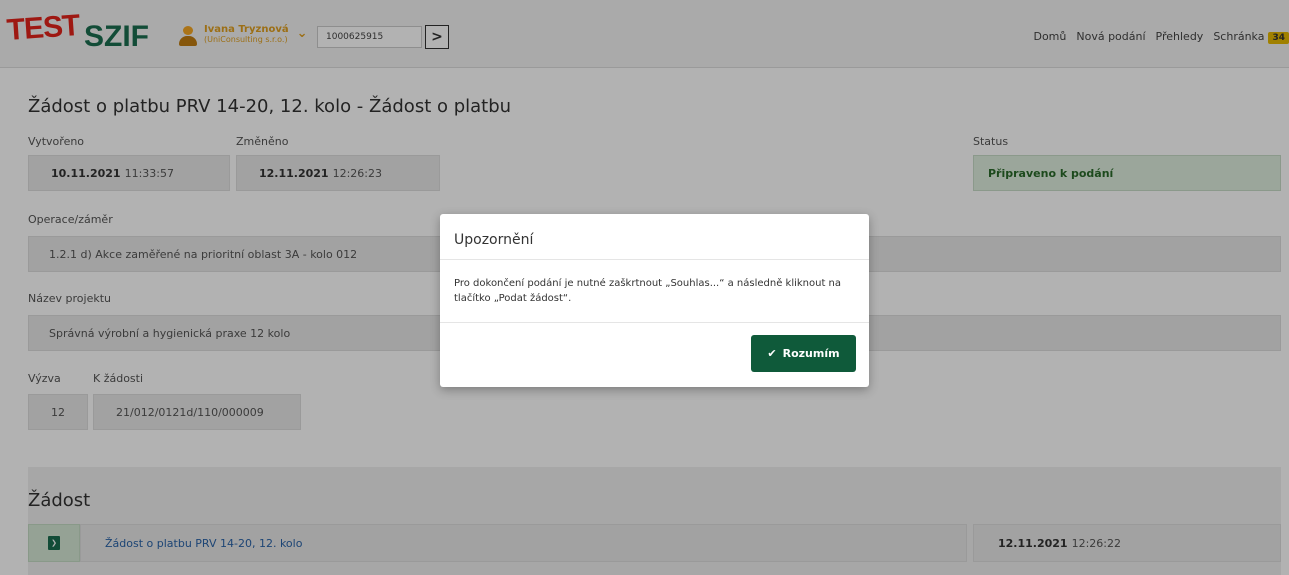  Describe the element at coordinates (772, 353) in the screenshot. I see `check-icon: ✔` at that location.